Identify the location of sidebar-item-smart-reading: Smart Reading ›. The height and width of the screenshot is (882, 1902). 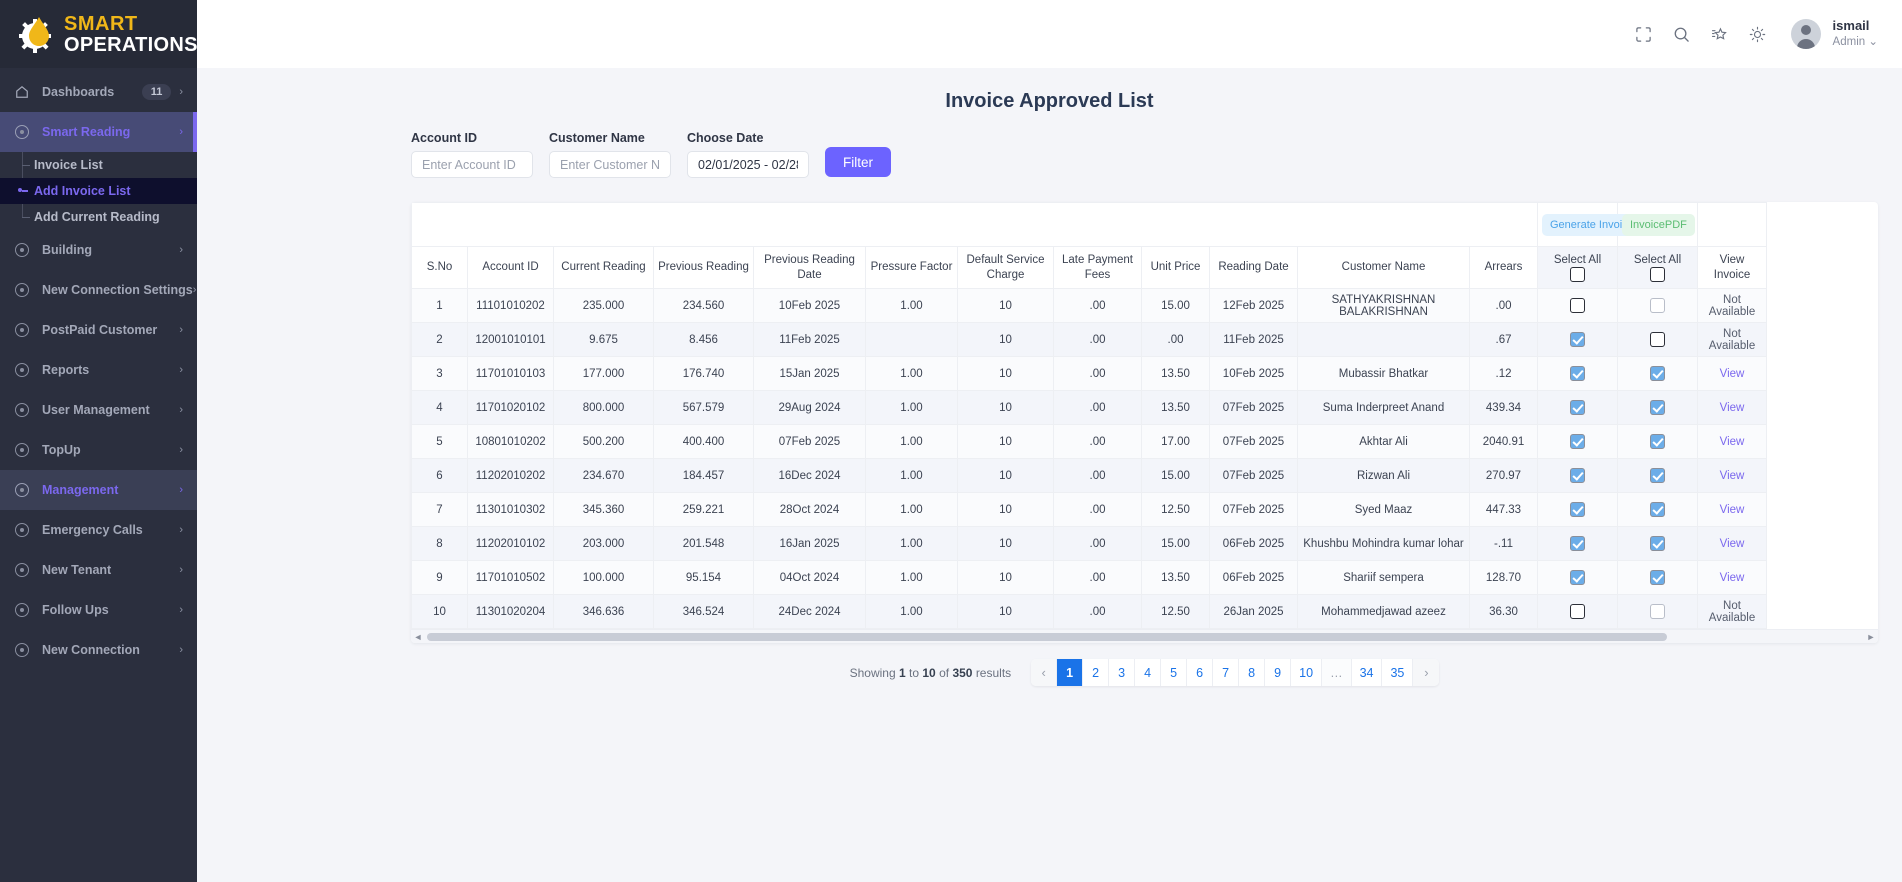
(98, 132).